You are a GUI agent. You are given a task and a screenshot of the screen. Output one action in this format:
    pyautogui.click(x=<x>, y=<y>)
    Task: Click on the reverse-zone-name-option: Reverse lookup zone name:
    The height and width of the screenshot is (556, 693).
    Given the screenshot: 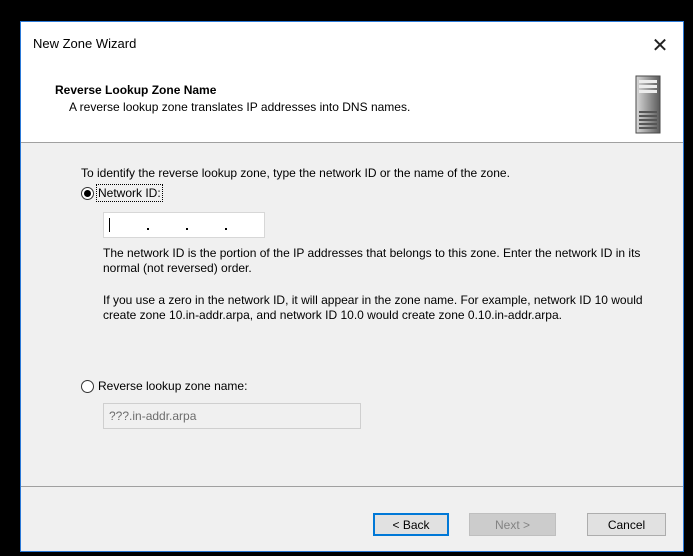 What is the action you would take?
    pyautogui.click(x=164, y=386)
    